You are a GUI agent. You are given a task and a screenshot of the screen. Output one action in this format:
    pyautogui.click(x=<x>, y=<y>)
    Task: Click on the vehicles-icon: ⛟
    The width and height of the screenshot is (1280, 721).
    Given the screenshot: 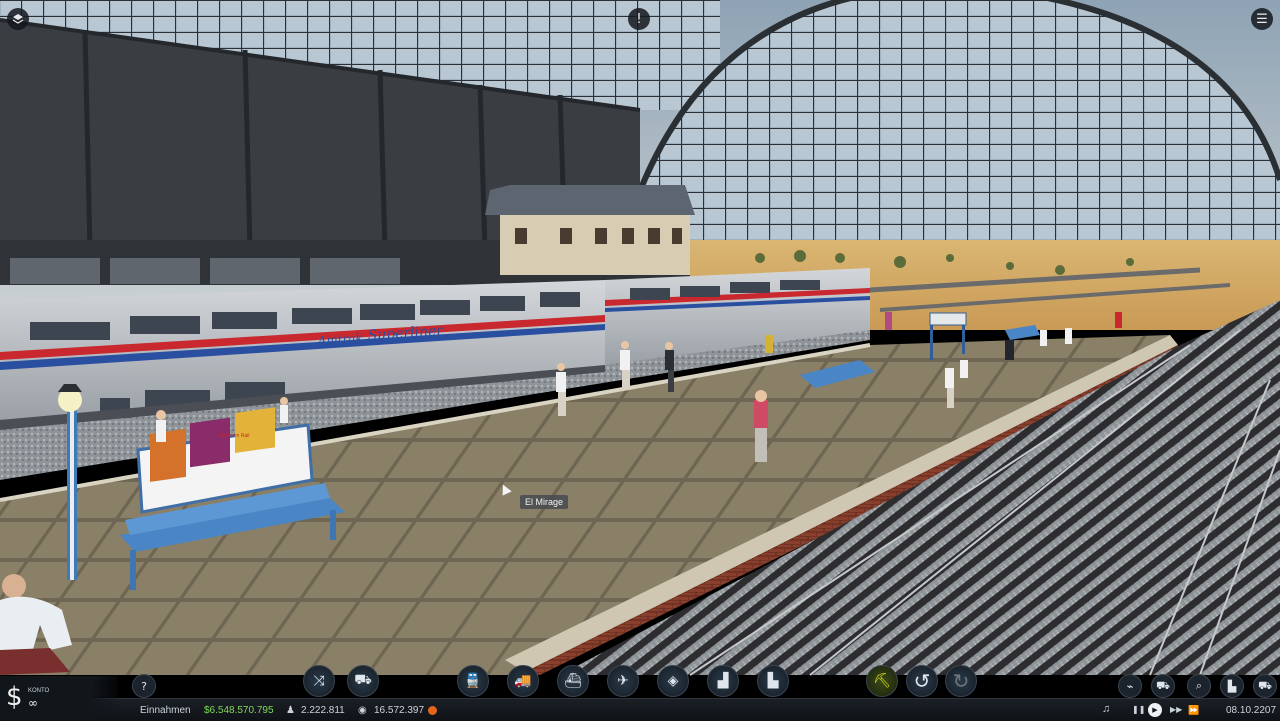 What is the action you would take?
    pyautogui.click(x=1163, y=686)
    